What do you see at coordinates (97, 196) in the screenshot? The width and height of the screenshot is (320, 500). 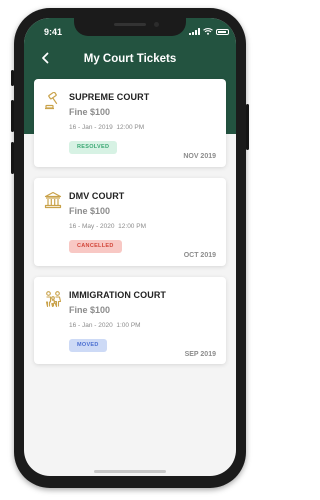 I see `court-name: DMV COURT` at bounding box center [97, 196].